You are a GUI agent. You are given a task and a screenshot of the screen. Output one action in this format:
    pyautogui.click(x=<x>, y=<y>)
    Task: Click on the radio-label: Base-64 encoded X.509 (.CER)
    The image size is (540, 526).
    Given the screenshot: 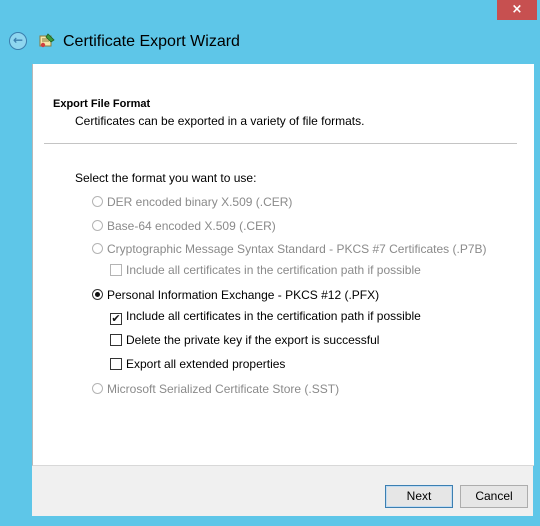 What is the action you would take?
    pyautogui.click(x=191, y=226)
    